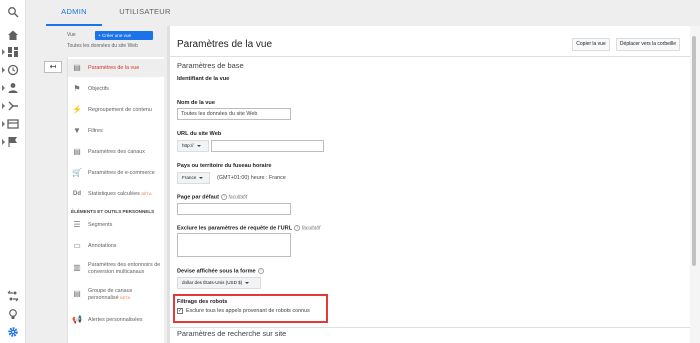  I want to click on menu-item-label: Filtres, so click(95, 131).